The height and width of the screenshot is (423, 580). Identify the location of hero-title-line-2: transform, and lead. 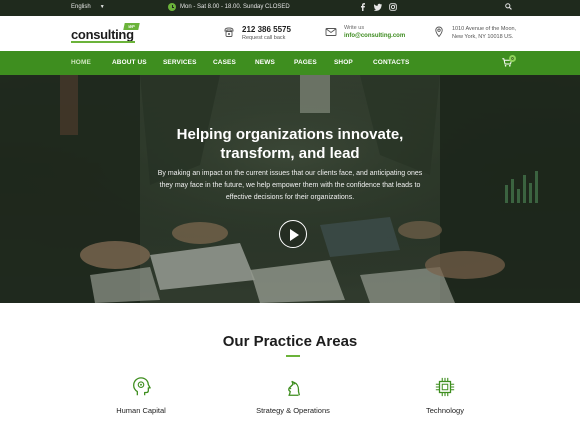
(290, 153).